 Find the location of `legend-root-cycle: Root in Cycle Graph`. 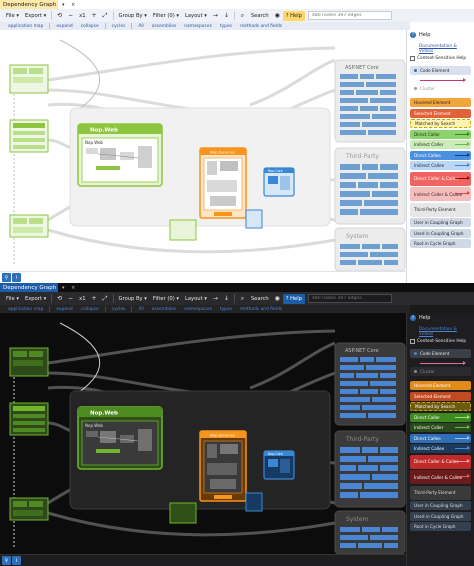

legend-root-cycle: Root in Cycle Graph is located at coordinates (440, 526).